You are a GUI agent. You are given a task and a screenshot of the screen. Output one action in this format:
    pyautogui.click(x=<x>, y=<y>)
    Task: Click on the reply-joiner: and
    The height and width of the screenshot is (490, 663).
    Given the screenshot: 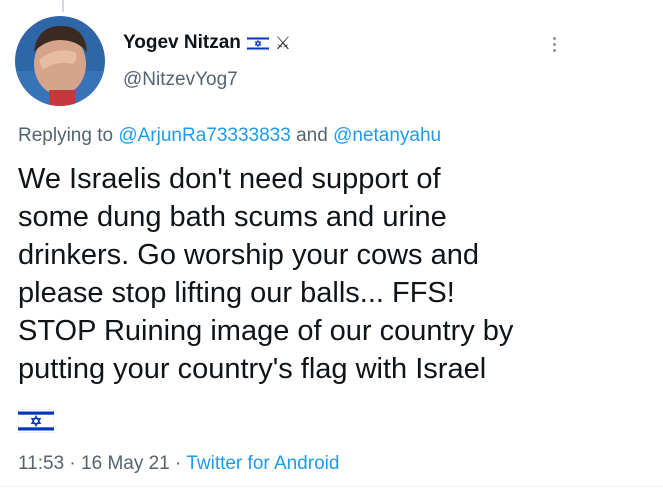 What is the action you would take?
    pyautogui.click(x=312, y=135)
    